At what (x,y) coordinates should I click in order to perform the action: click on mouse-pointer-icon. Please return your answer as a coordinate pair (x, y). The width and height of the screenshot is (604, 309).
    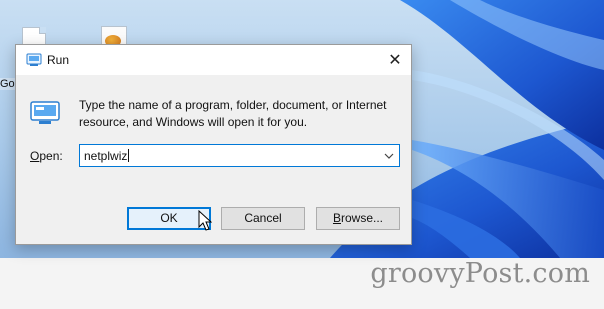
    Looking at the image, I should click on (205, 220).